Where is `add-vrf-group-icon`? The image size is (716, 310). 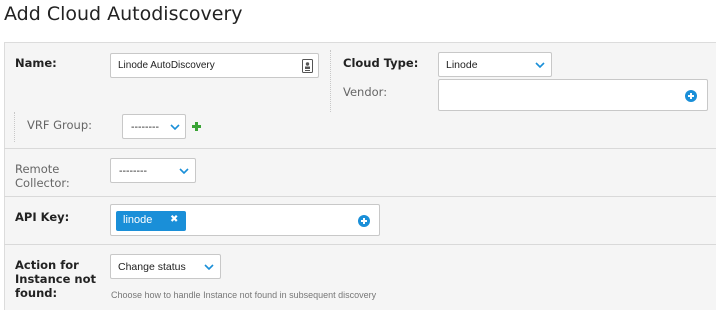
add-vrf-group-icon is located at coordinates (196, 126).